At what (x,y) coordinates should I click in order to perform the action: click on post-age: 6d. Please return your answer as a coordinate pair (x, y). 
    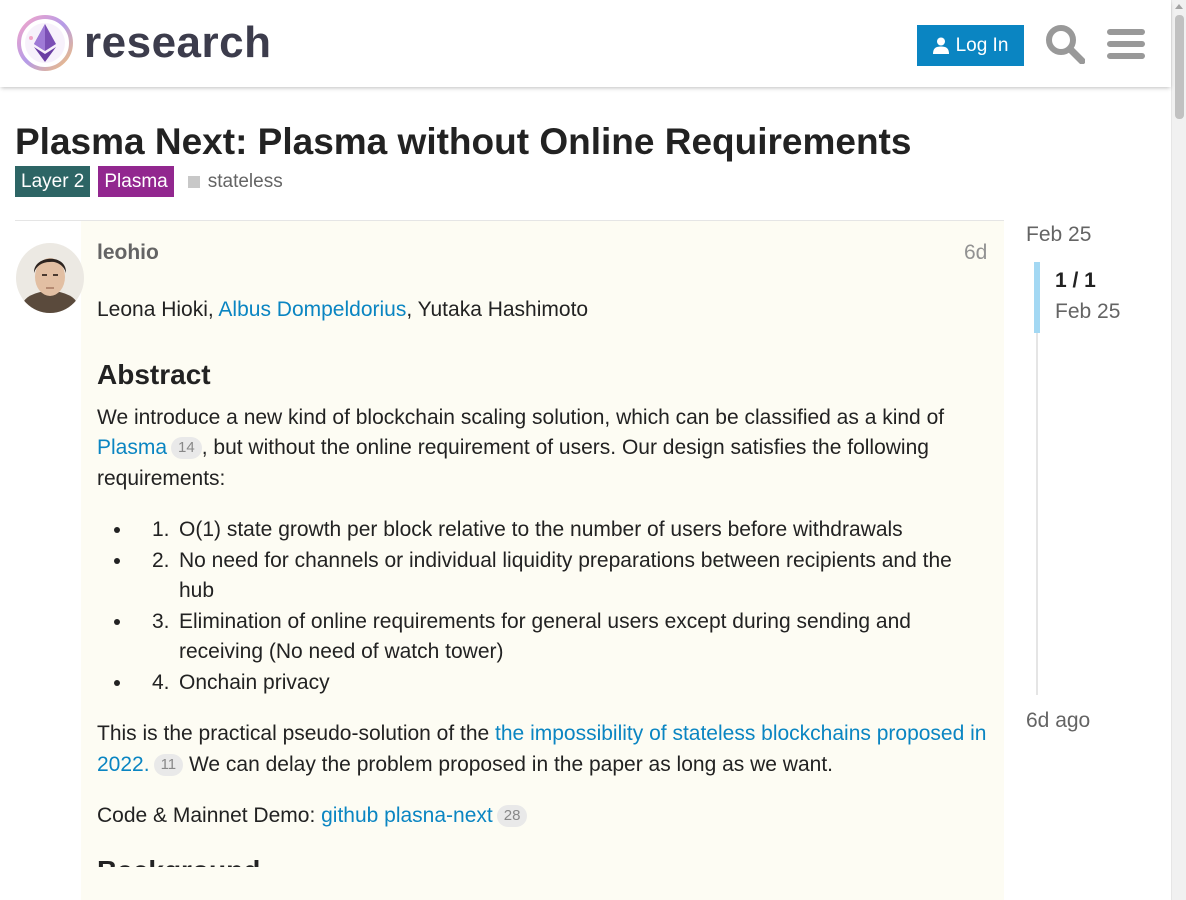
    Looking at the image, I should click on (975, 253).